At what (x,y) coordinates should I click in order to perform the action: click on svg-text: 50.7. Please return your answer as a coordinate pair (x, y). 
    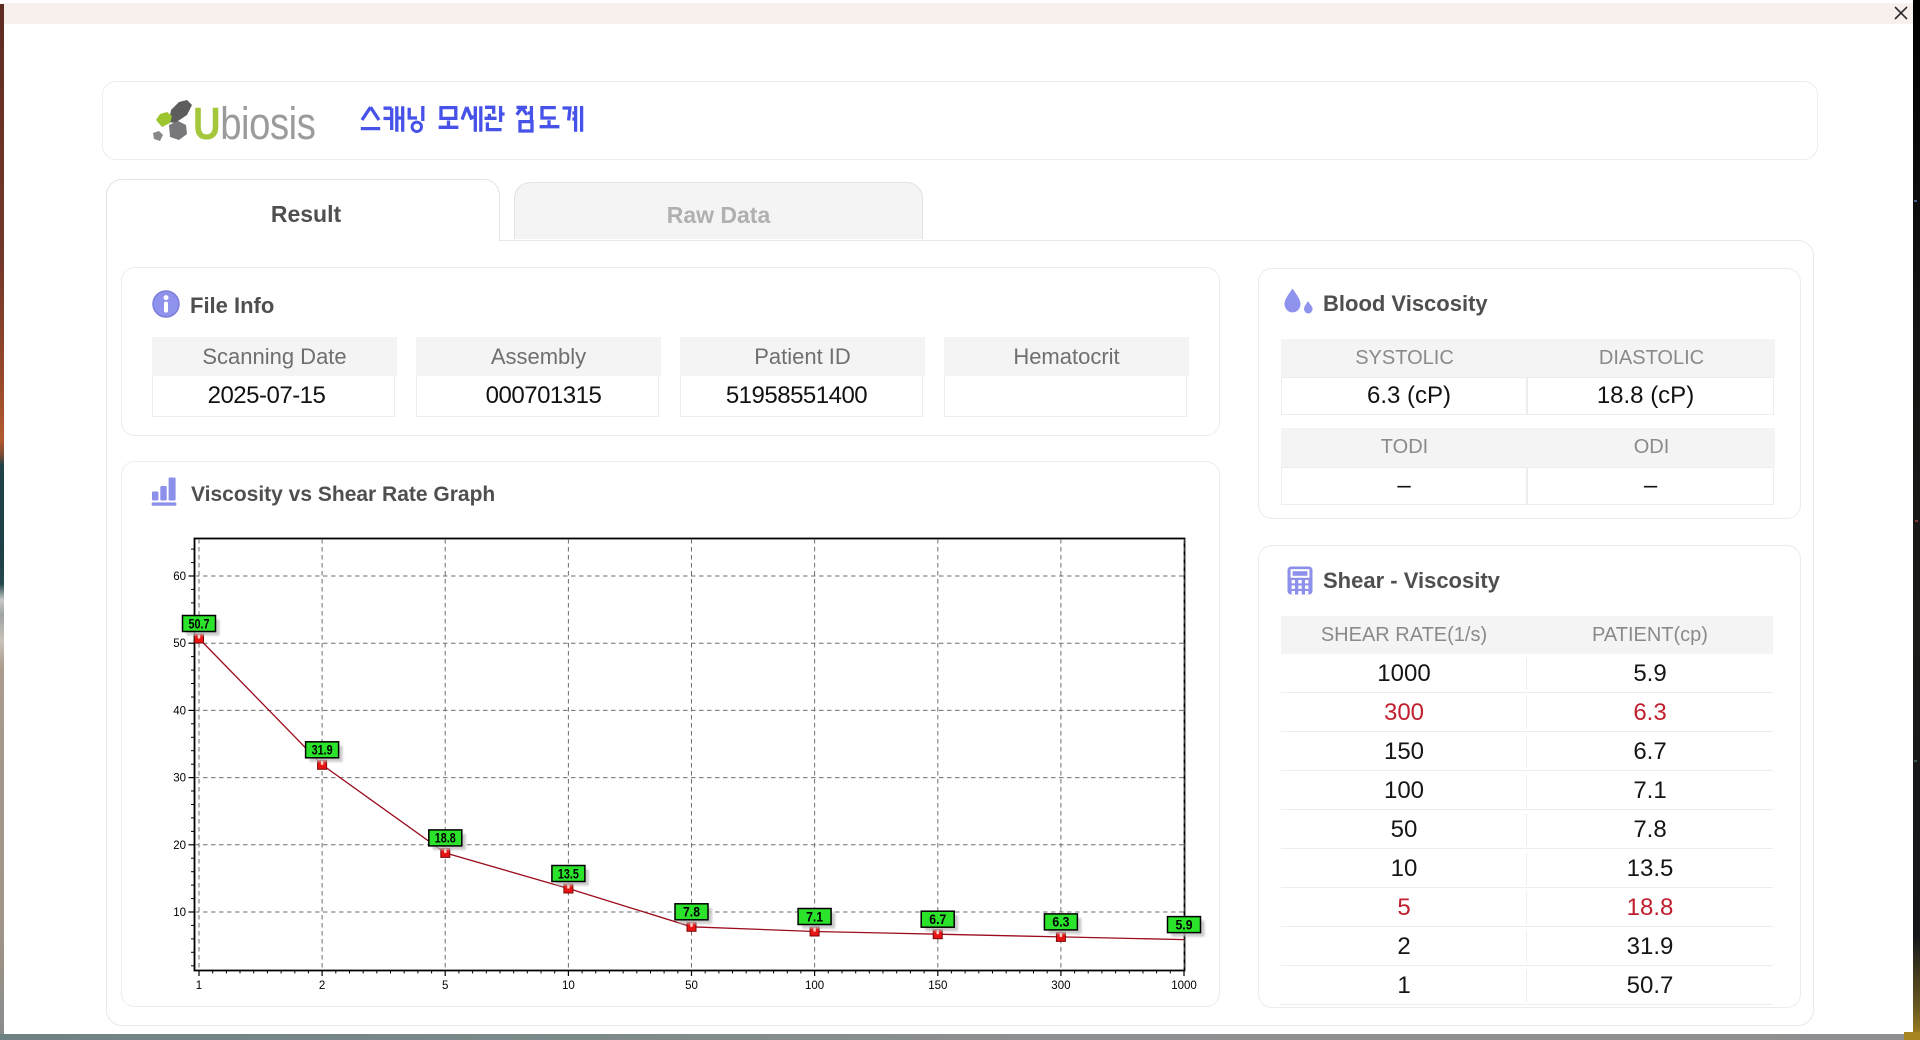
    Looking at the image, I should click on (199, 623).